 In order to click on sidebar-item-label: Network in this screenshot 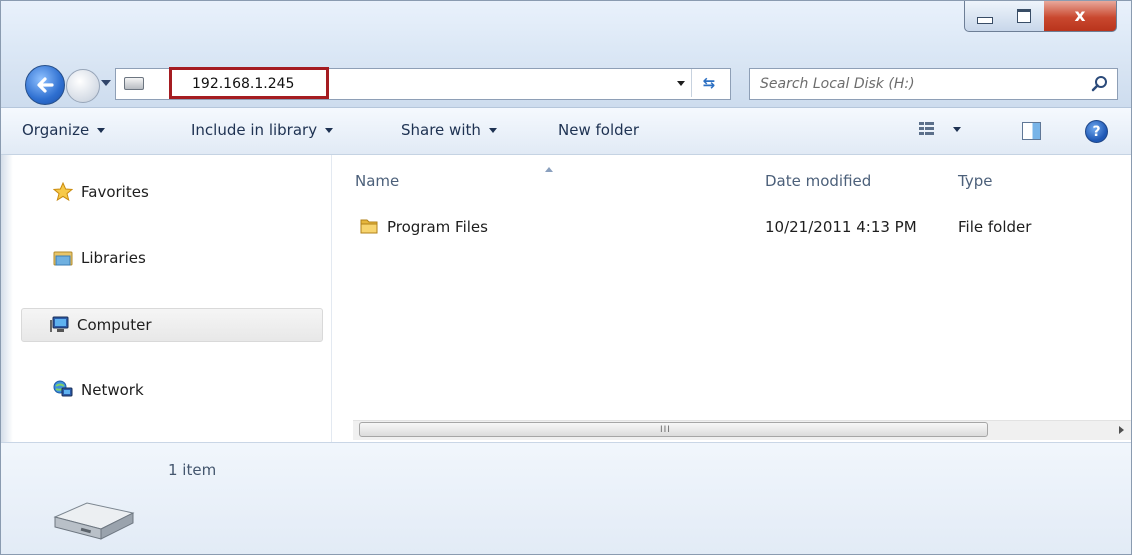, I will do `click(112, 390)`.